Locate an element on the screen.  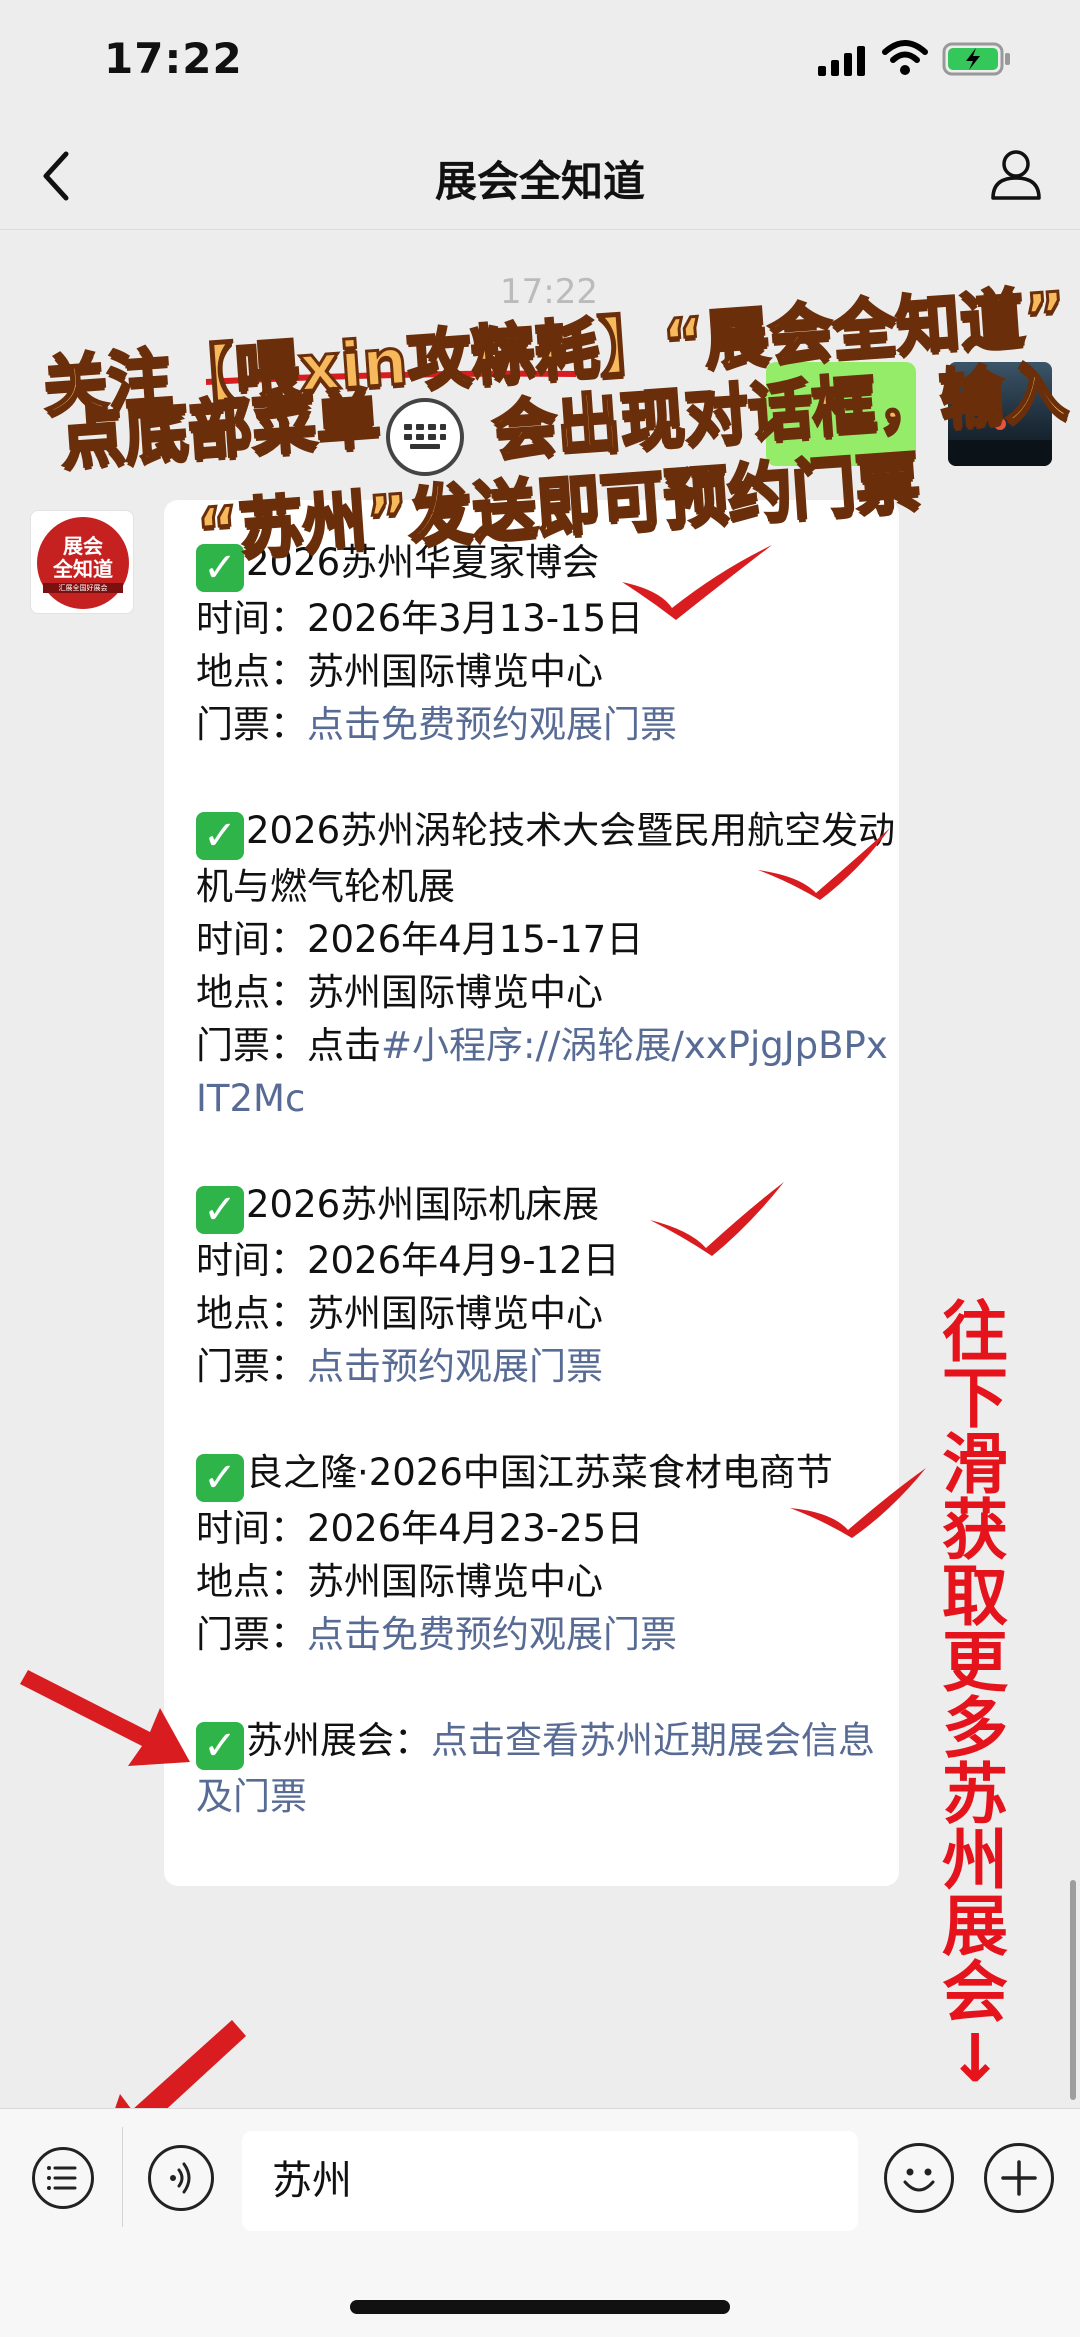
emoji-icon is located at coordinates (919, 2178).